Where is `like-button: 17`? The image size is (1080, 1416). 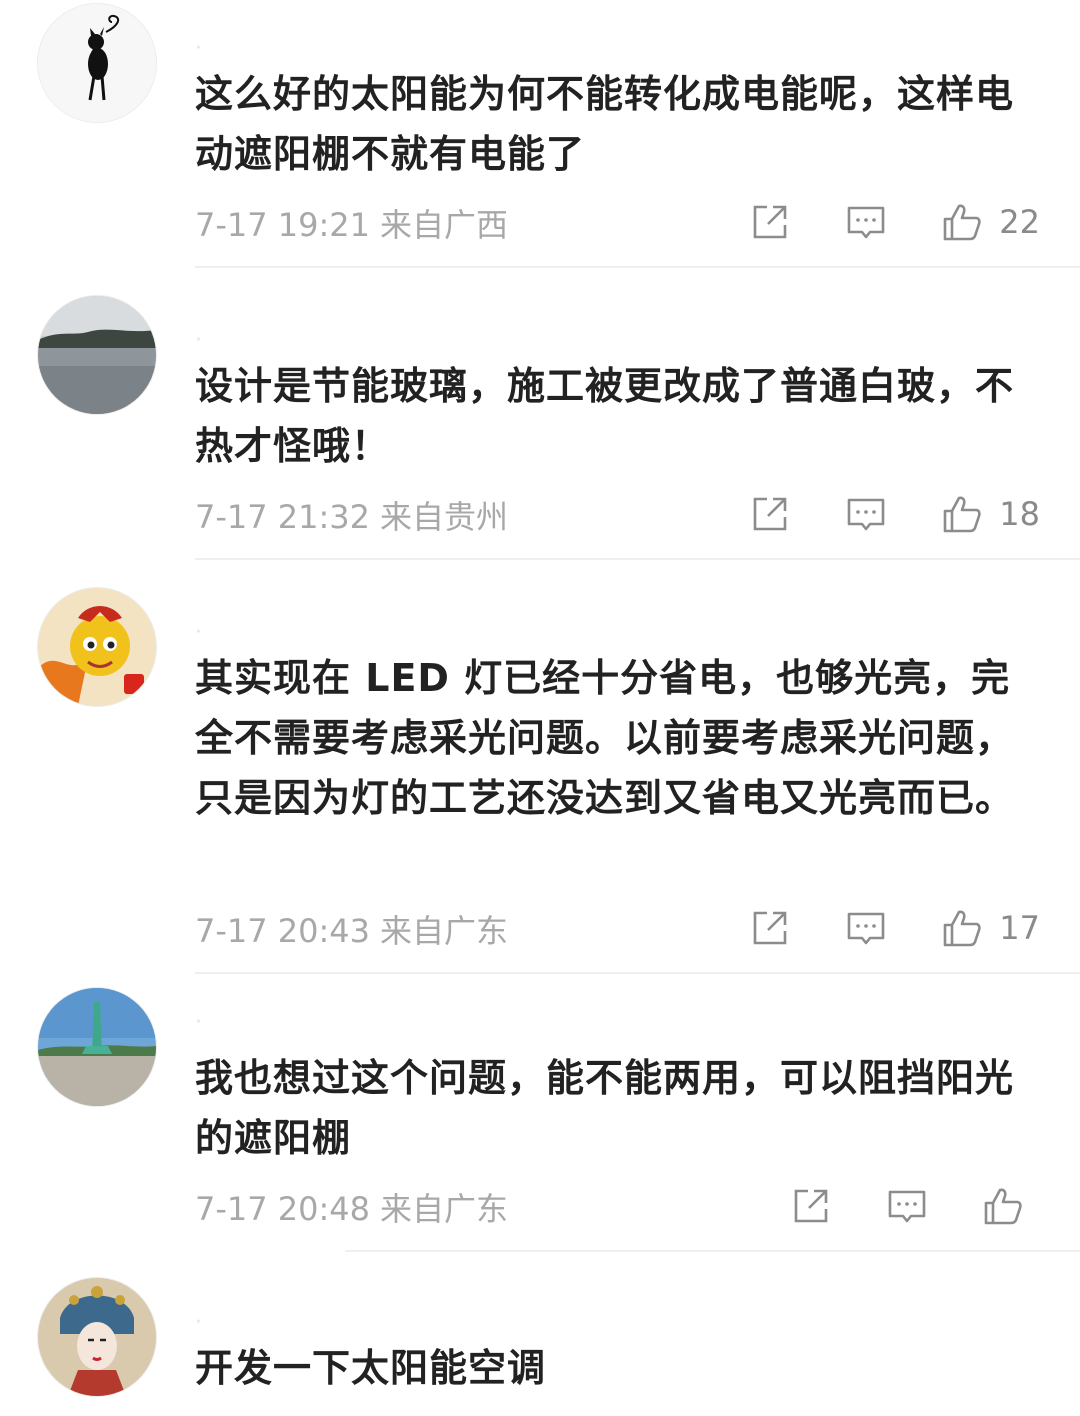
like-button: 17 is located at coordinates (990, 928).